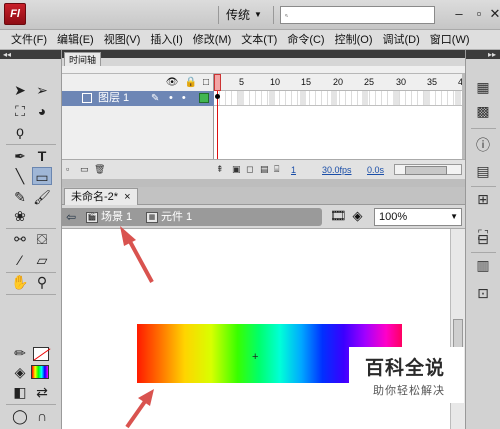 The height and width of the screenshot is (429, 500). Describe the element at coordinates (20, 131) in the screenshot. I see `lasso-tool-icon: ϙ` at that location.